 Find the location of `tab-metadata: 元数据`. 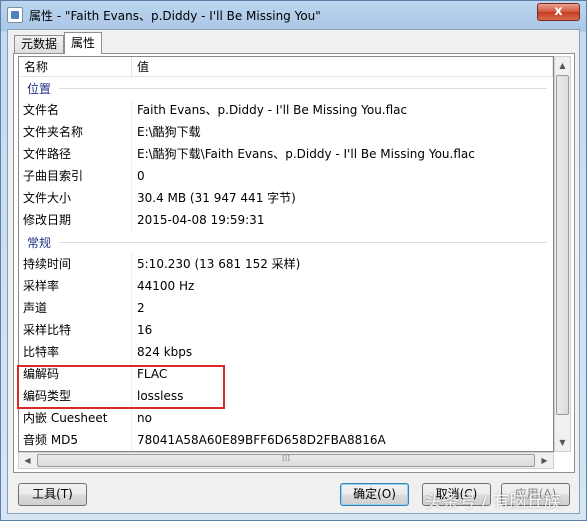

tab-metadata: 元数据 is located at coordinates (39, 44).